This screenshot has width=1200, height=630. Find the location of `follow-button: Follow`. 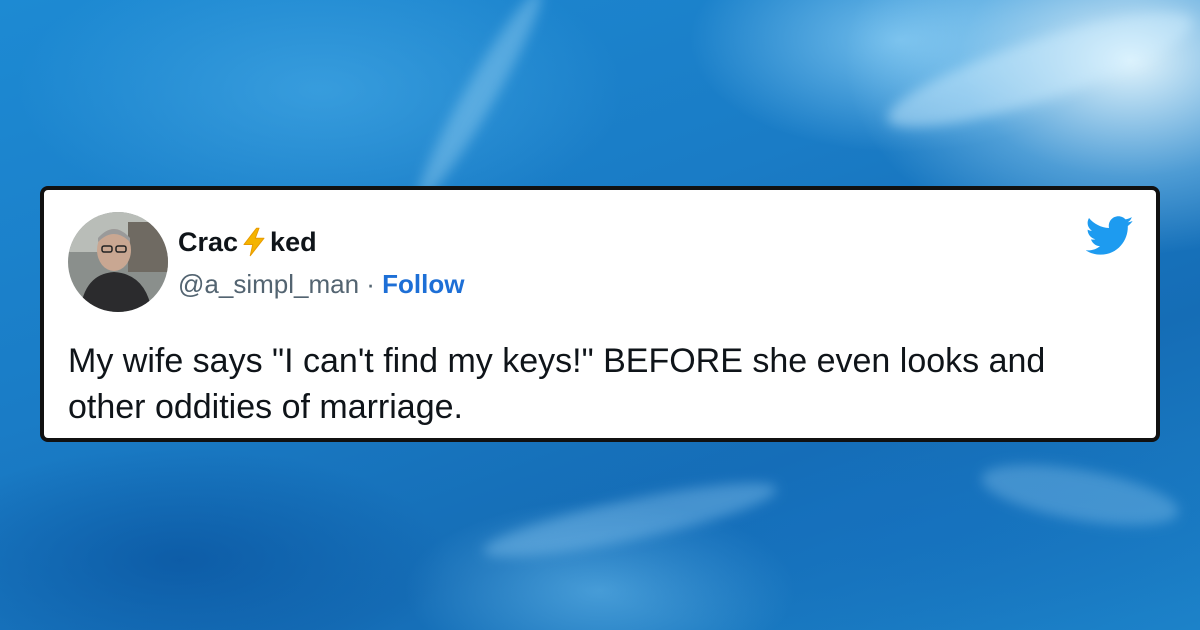

follow-button: Follow is located at coordinates (423, 284).